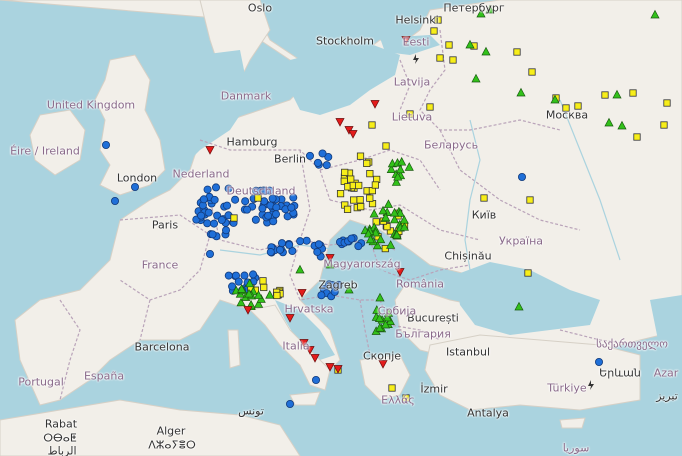  Describe the element at coordinates (591, 385) in the screenshot. I see `lightning-icon` at that location.